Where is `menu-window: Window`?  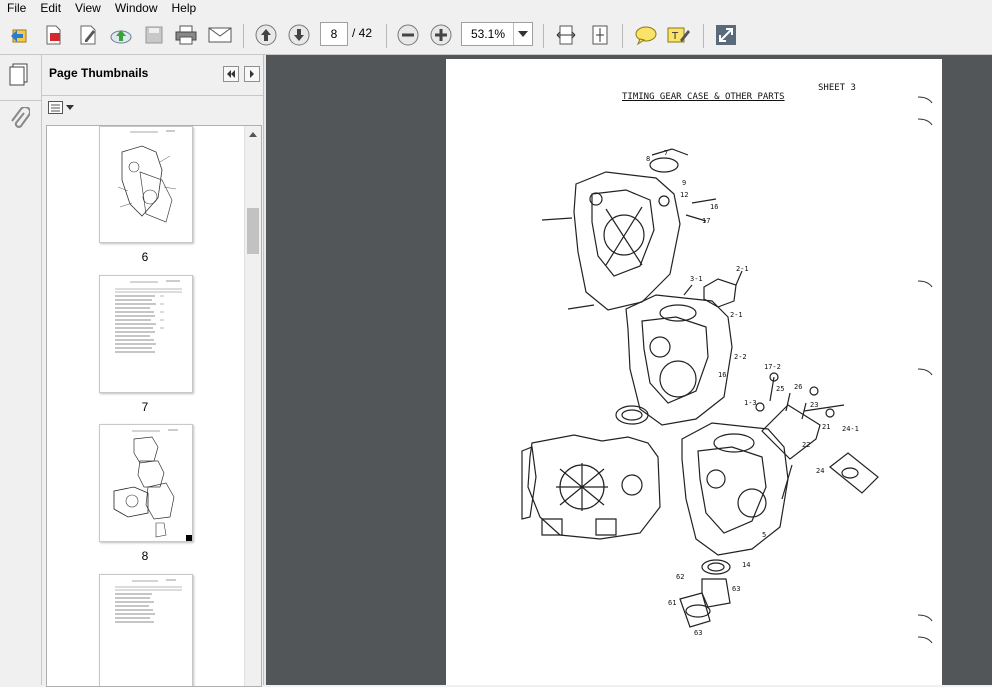
menu-window: Window is located at coordinates (136, 8).